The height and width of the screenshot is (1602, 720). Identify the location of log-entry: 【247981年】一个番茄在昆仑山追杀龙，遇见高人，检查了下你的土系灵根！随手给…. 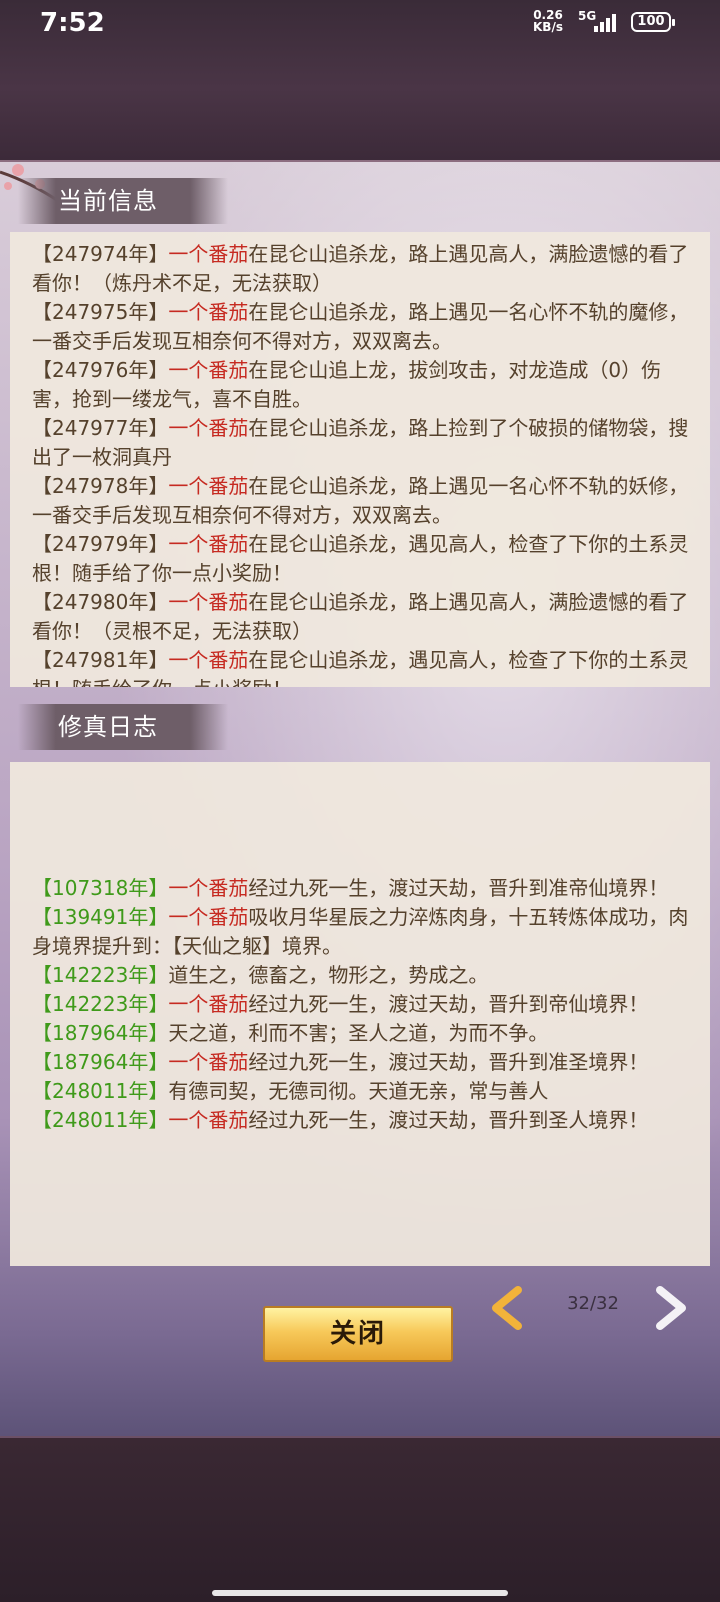
(364, 666).